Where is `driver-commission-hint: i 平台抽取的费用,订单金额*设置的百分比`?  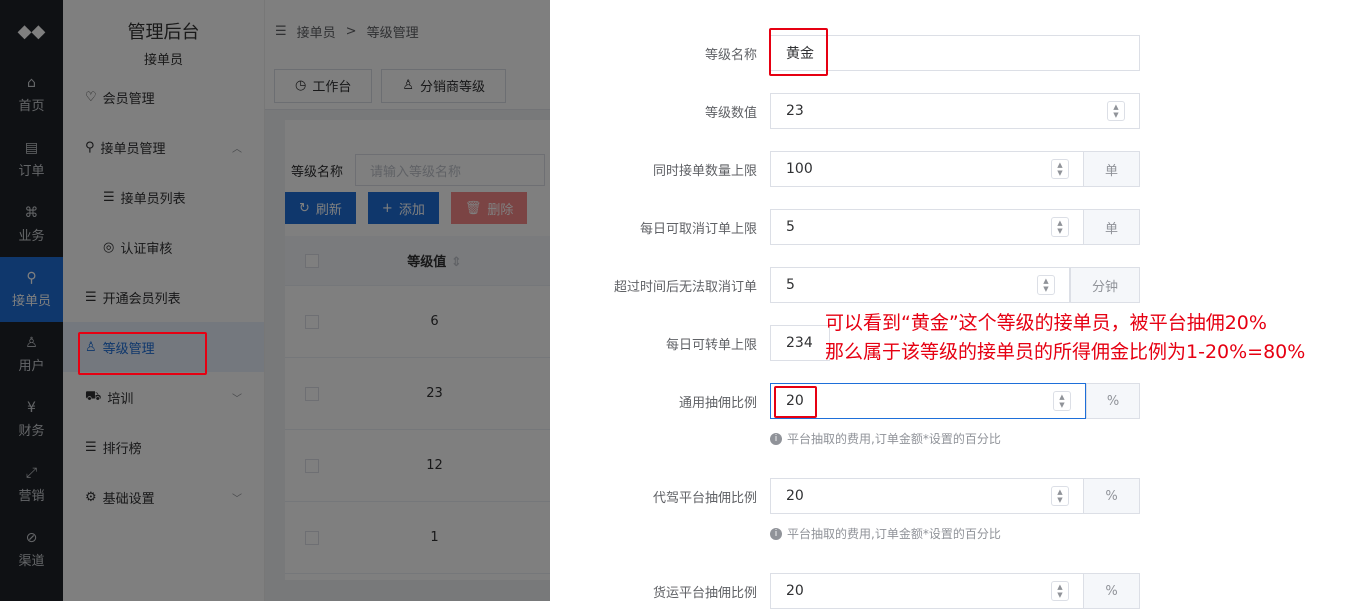 driver-commission-hint: i 平台抽取的费用,订单金额*设置的百分比 is located at coordinates (885, 533).